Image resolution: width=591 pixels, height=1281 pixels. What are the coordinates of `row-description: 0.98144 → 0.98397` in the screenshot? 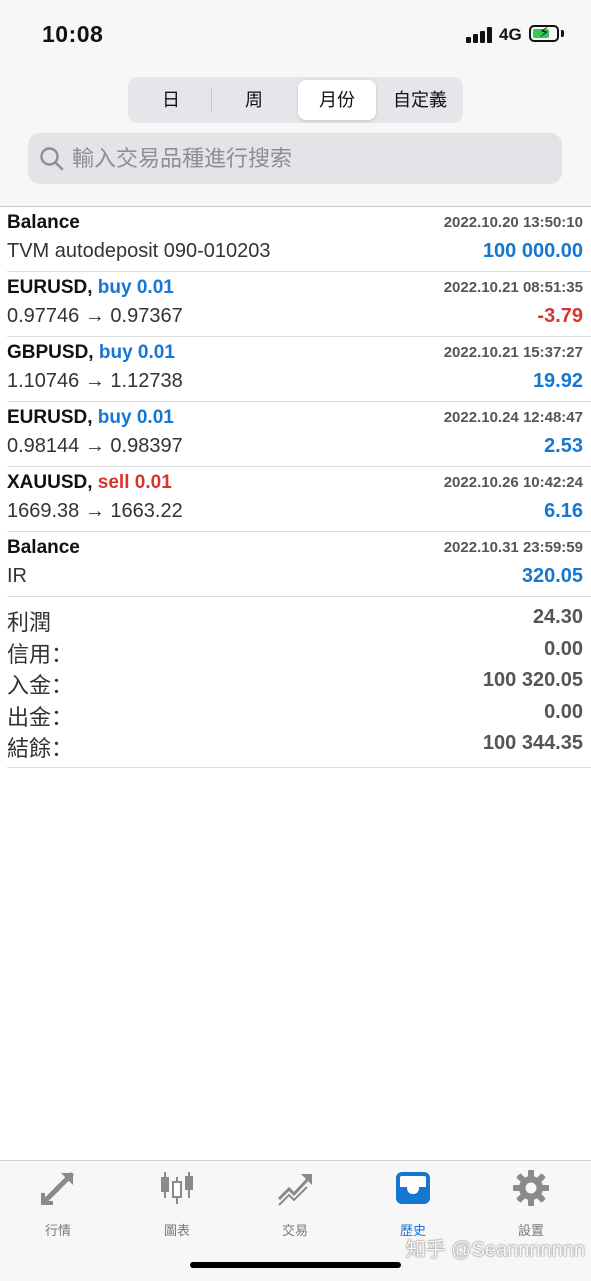 It's located at (95, 446).